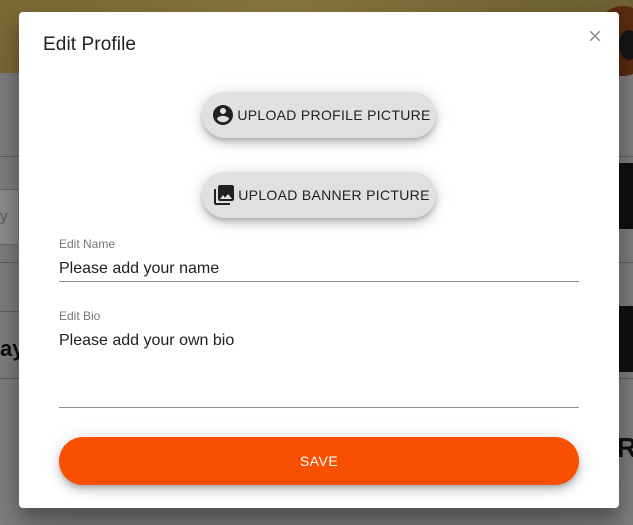  What do you see at coordinates (334, 195) in the screenshot?
I see `upload-banner-picture-label: UPLOAD BANNER PICTURE` at bounding box center [334, 195].